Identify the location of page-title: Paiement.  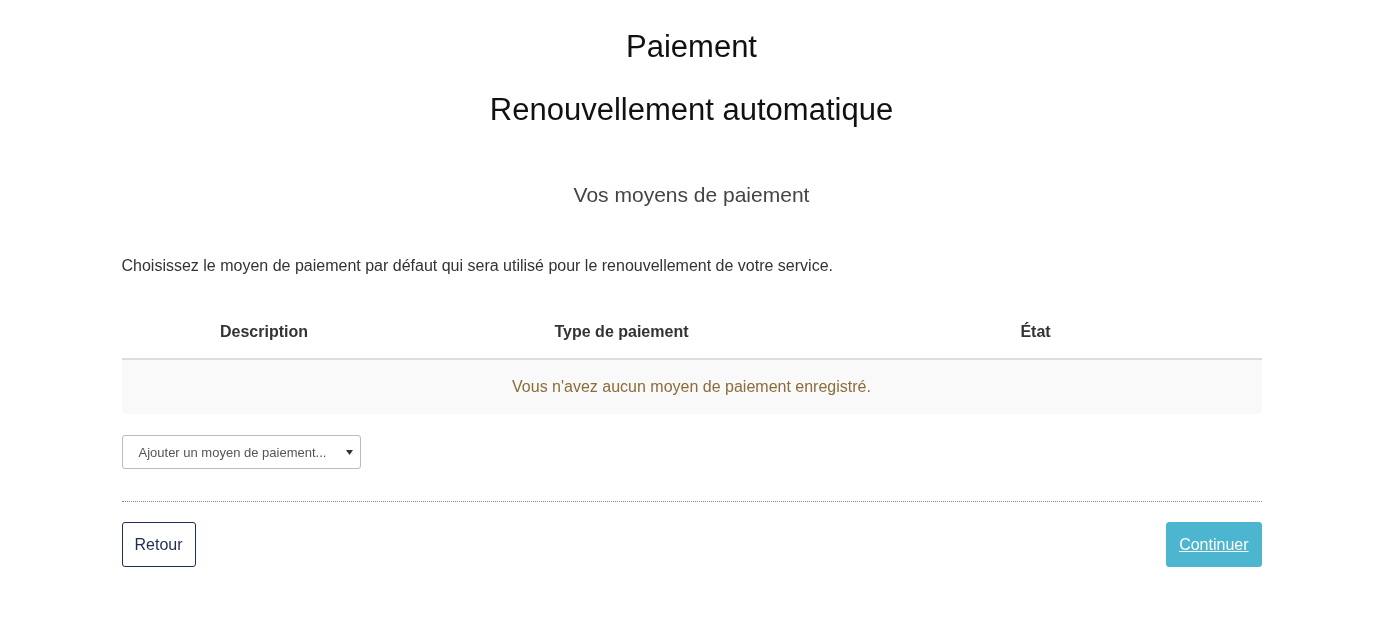
(691, 47).